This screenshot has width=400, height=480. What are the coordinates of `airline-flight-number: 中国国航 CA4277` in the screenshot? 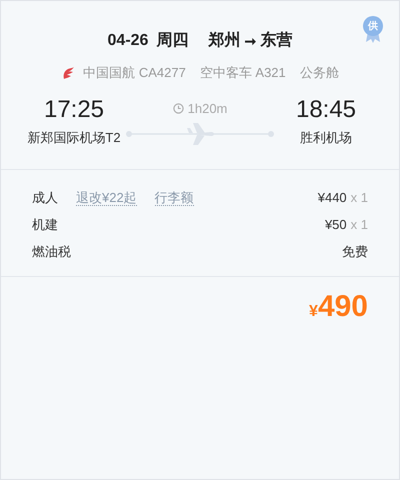 It's located at (134, 73).